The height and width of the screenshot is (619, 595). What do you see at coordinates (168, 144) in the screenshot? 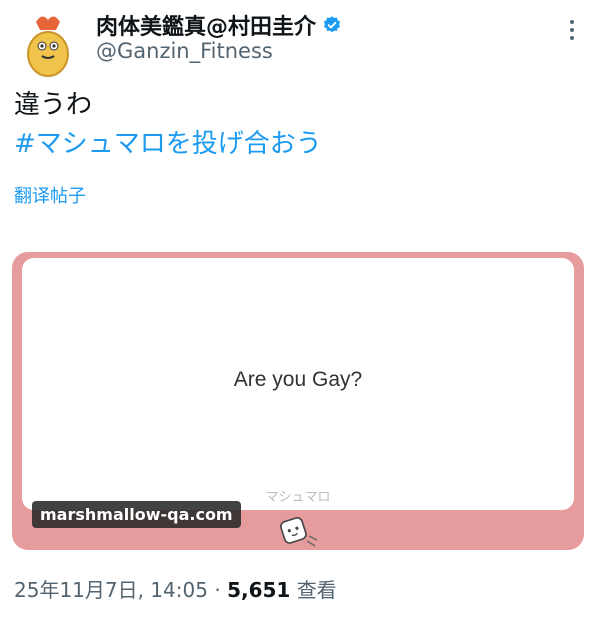
I see `hashtag-link: #マシュマロを投げ合おう` at bounding box center [168, 144].